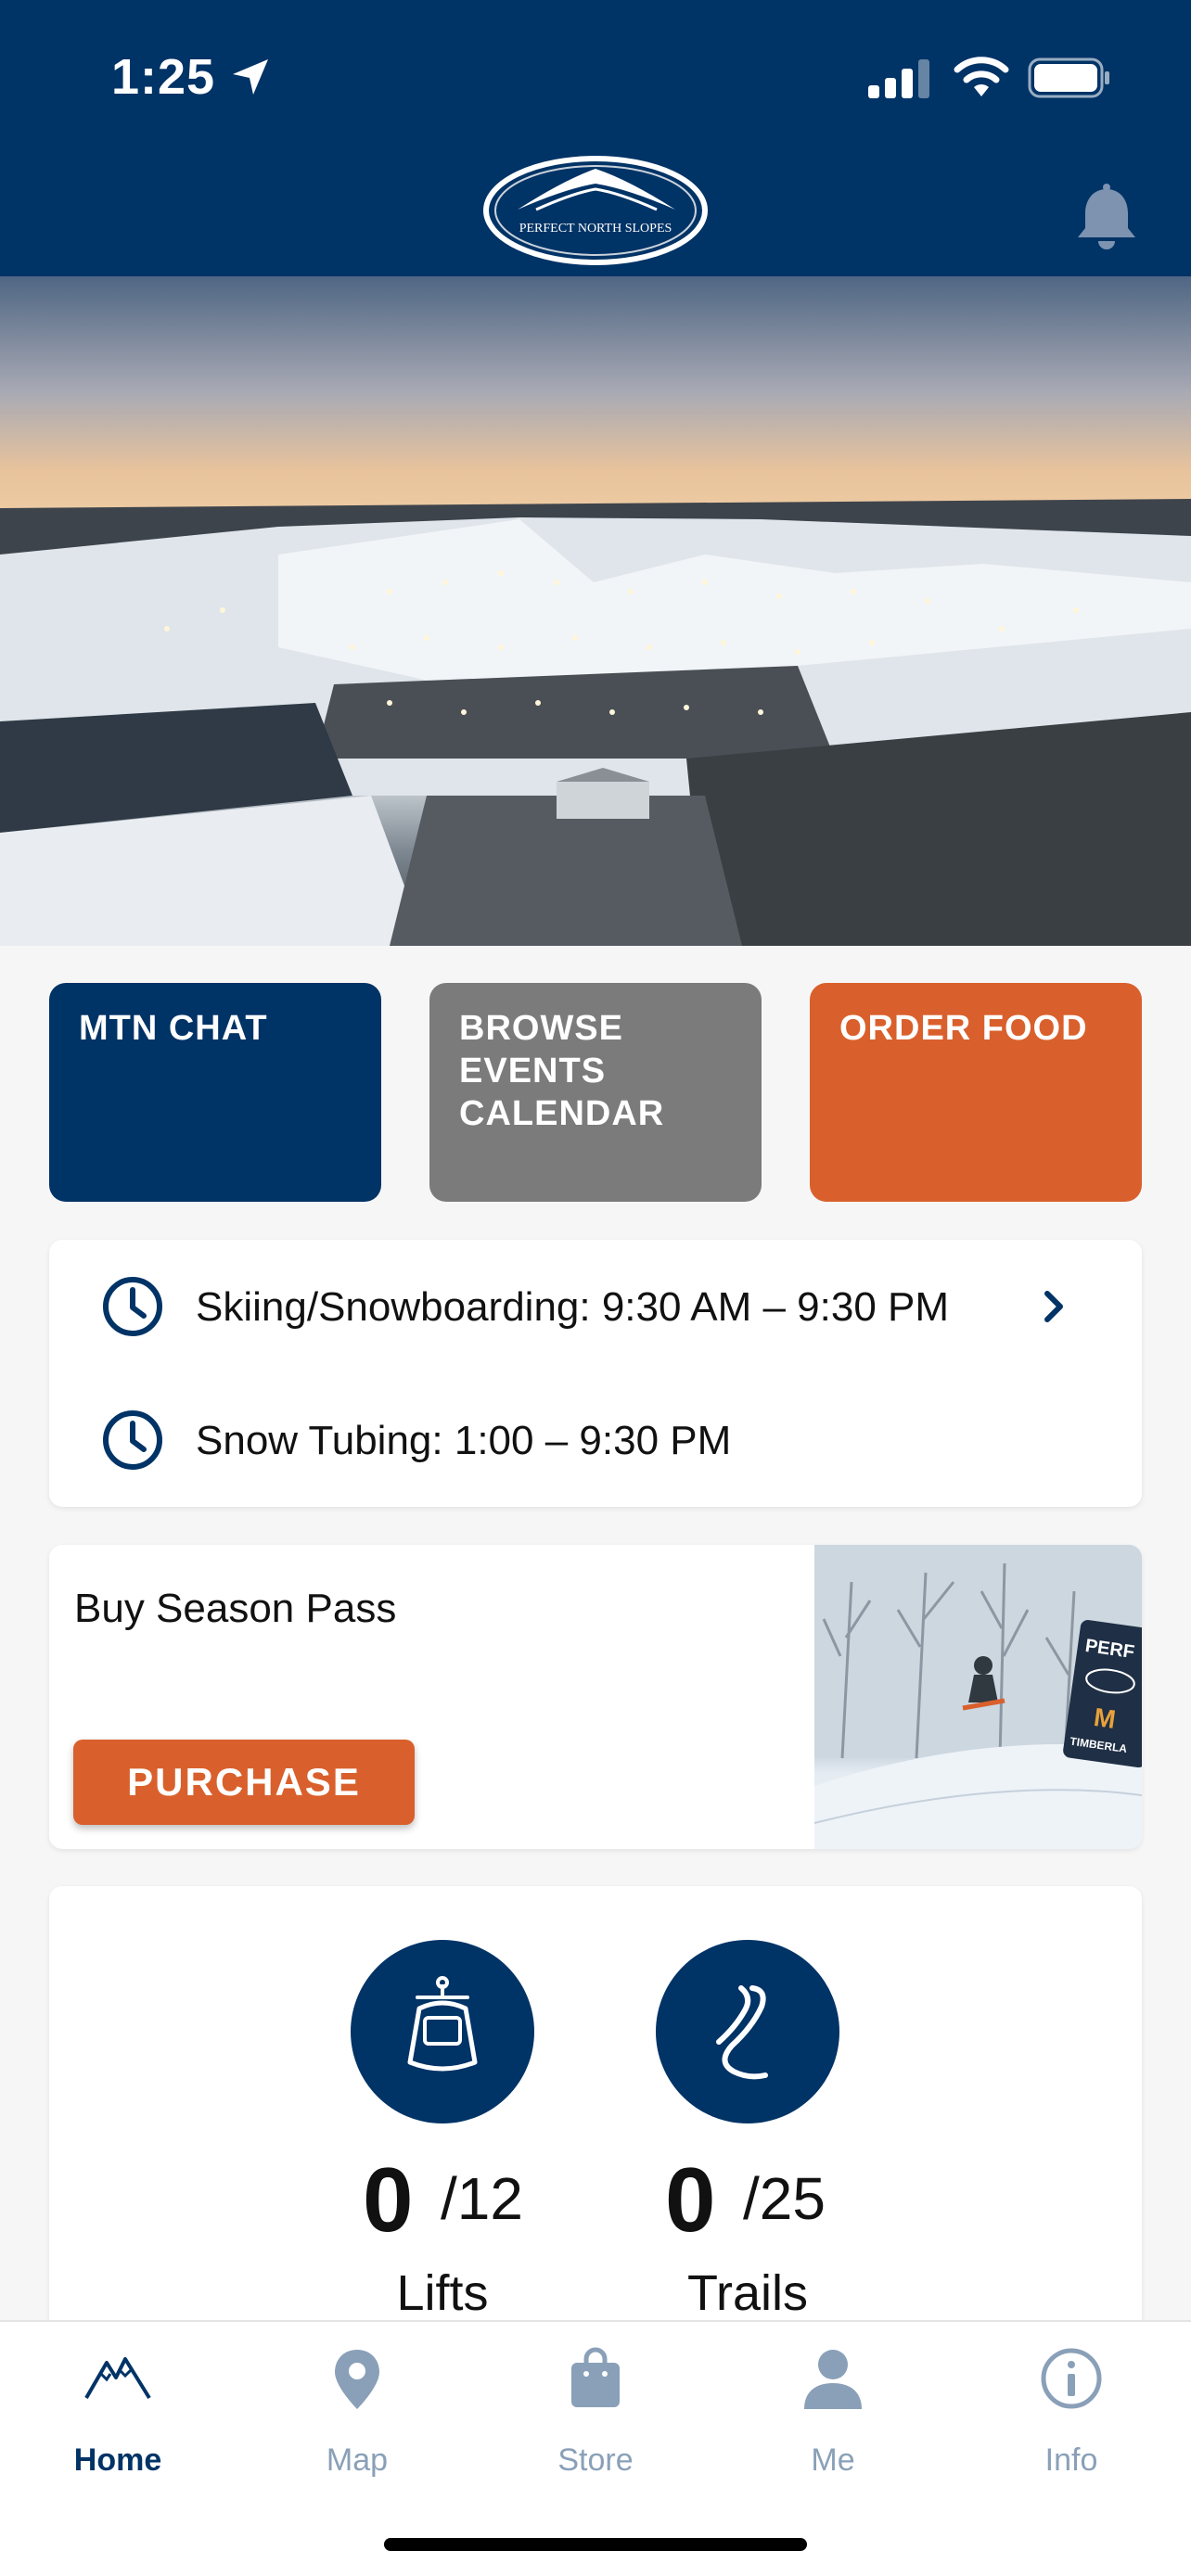  I want to click on lifts-total-count: /12, so click(482, 2198).